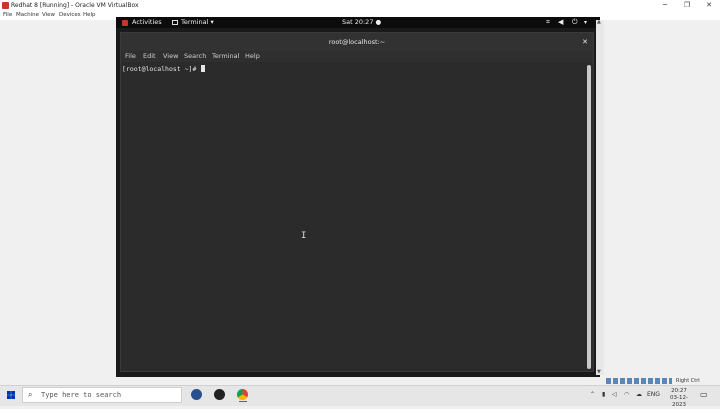  I want to click on power-icon: ⏻, so click(575, 22).